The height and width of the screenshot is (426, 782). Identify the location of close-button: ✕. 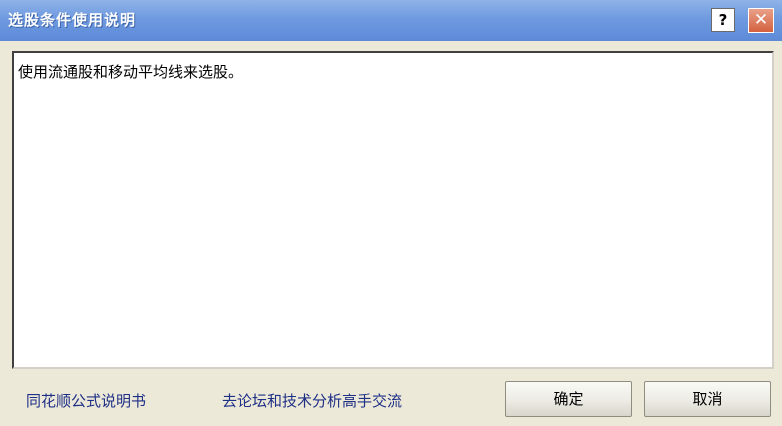
(761, 20).